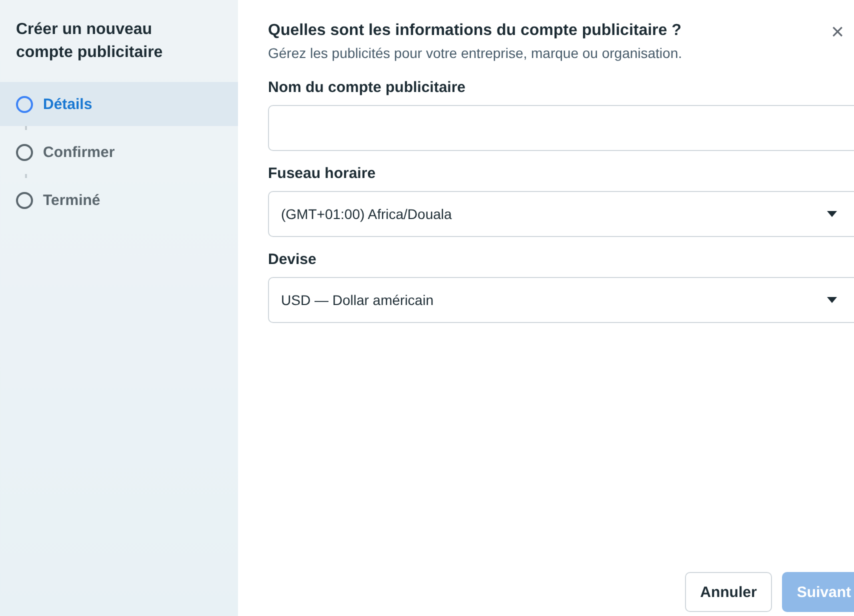  What do you see at coordinates (561, 214) in the screenshot?
I see `dropdown-field: (GMT+01:00) Africa/Douala` at bounding box center [561, 214].